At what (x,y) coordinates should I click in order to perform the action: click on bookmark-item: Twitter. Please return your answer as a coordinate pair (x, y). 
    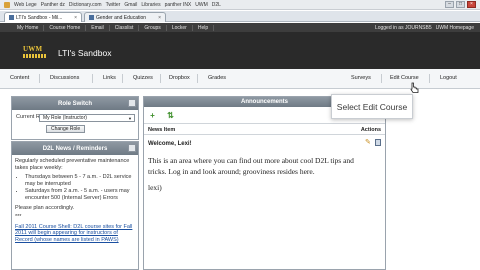
    Looking at the image, I should click on (113, 5).